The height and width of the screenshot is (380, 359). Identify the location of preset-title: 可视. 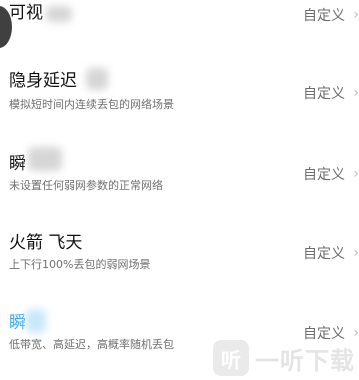
(26, 13).